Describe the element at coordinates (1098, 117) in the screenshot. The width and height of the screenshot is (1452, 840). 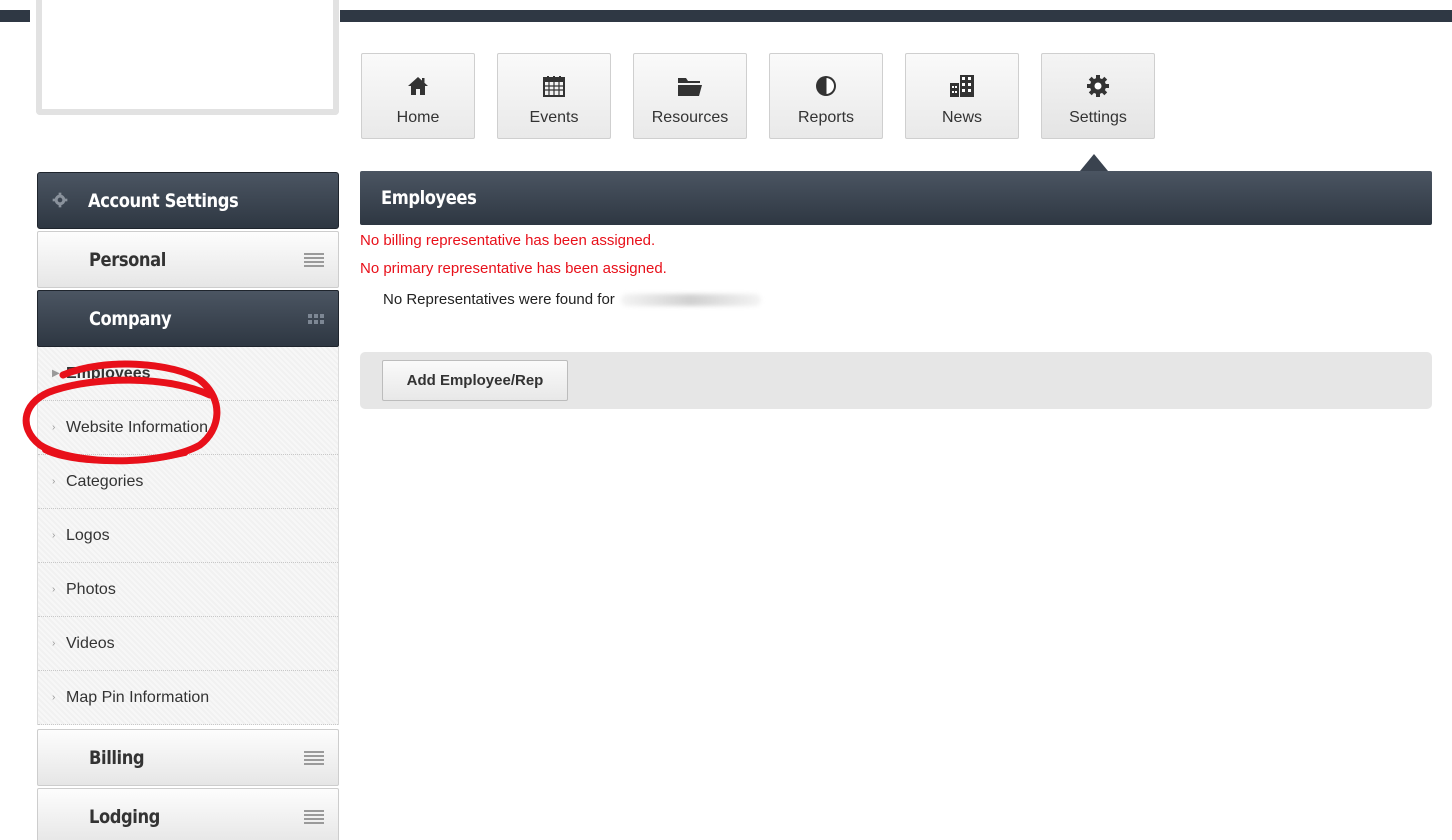
I see `nav-settings-label: Settings` at that location.